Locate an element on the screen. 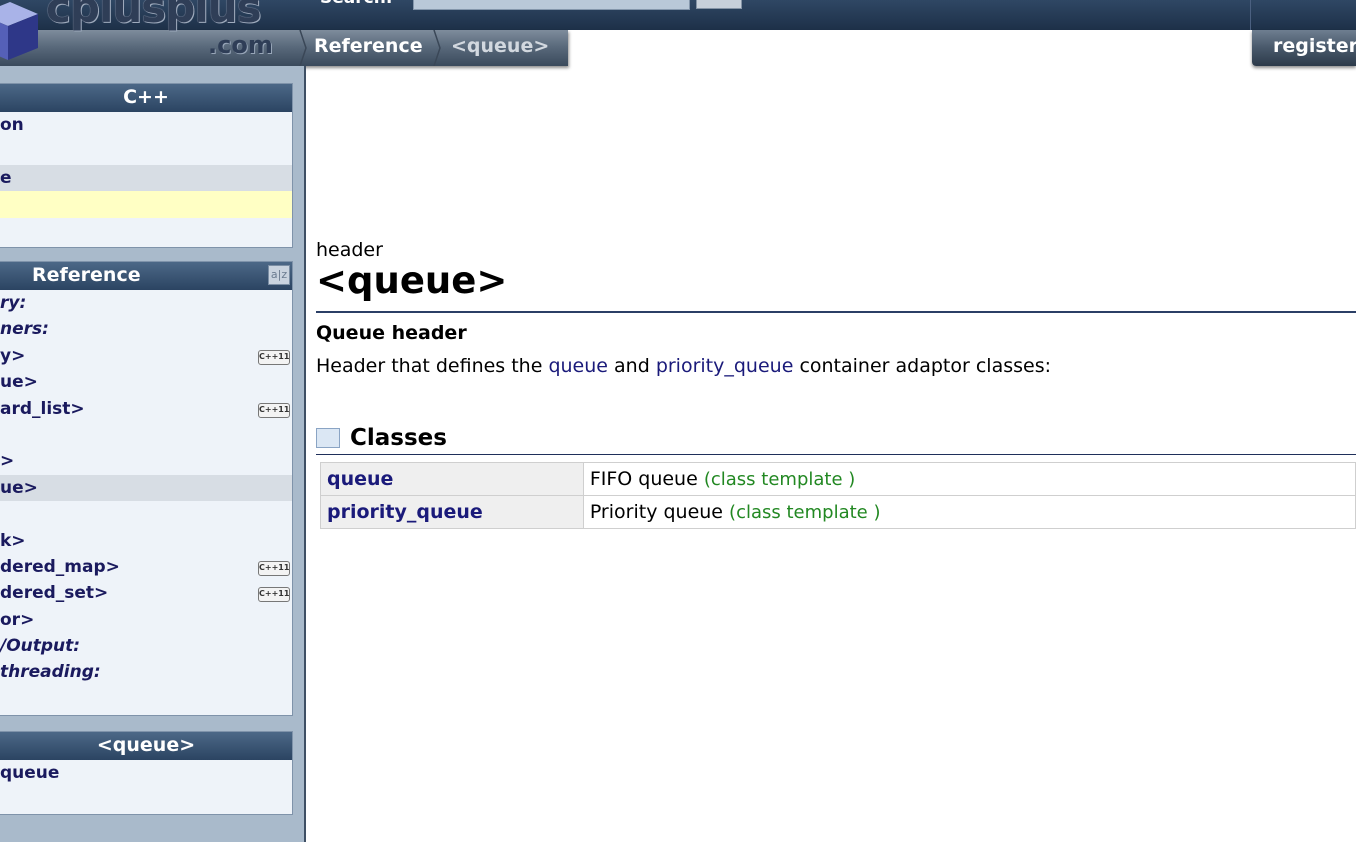 This screenshot has height=842, width=1356. sidebar-queue-item: queue is located at coordinates (146, 773).